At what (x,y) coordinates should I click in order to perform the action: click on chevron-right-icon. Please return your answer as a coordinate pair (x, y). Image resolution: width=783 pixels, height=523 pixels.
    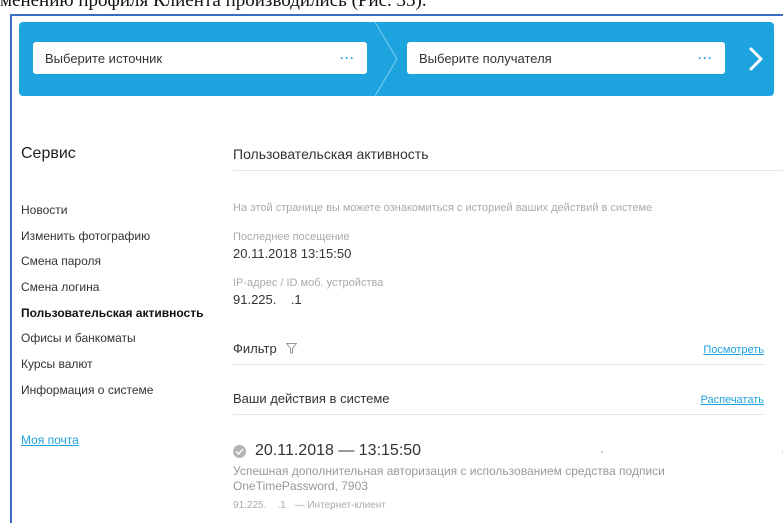
    Looking at the image, I should click on (756, 59).